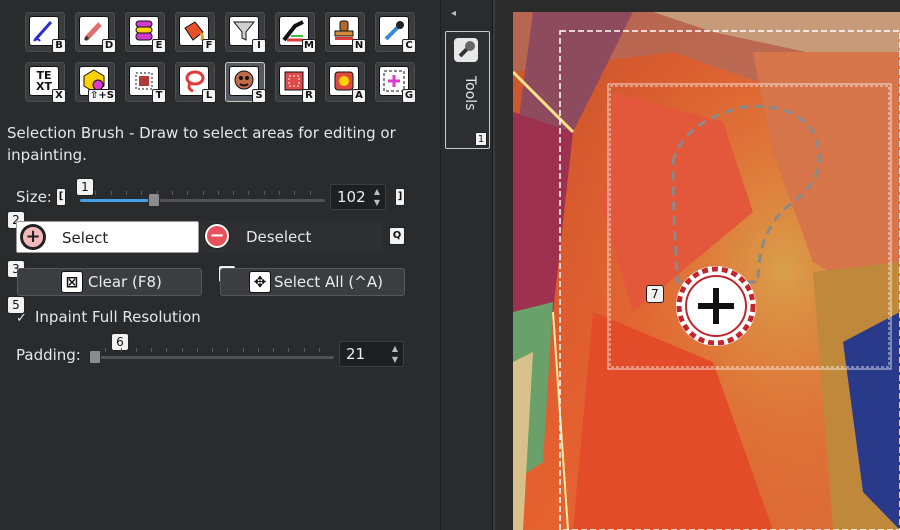 Image resolution: width=900 pixels, height=530 pixels. I want to click on select-all-button: ✥ Select All (^A), so click(312, 282).